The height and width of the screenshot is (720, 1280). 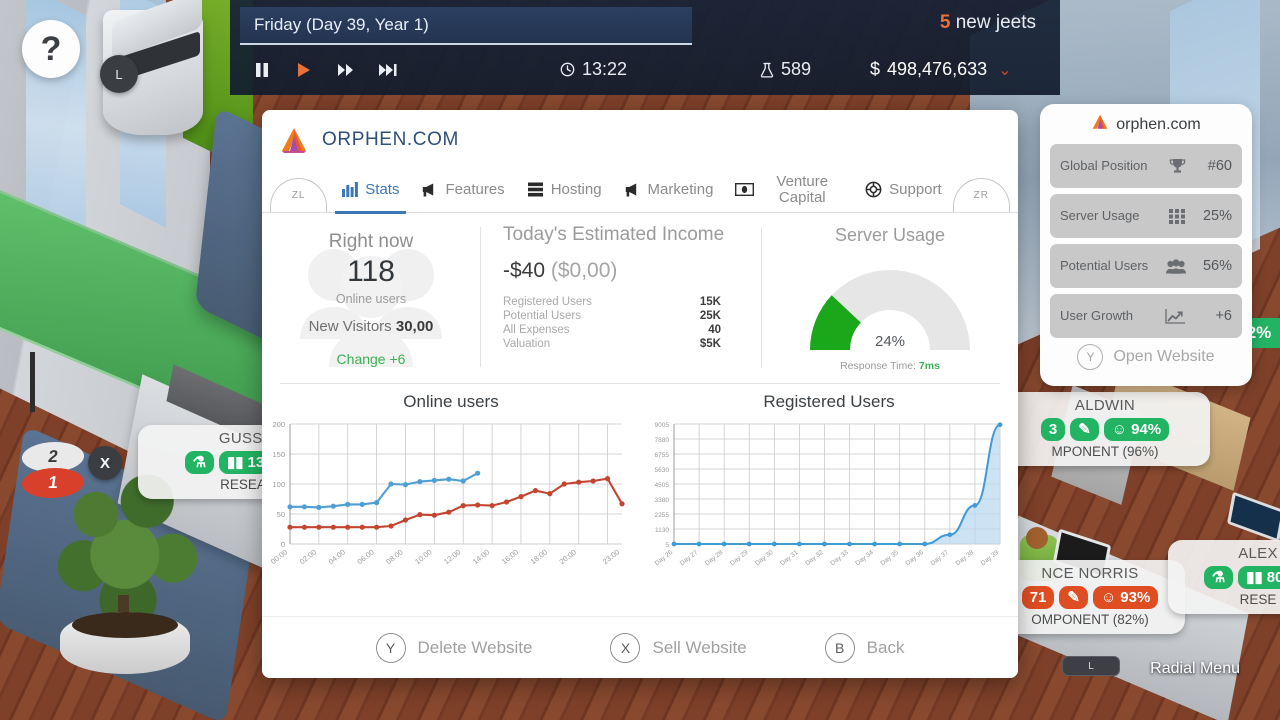 I want to click on svg-text: 14:00, so click(x=481, y=556).